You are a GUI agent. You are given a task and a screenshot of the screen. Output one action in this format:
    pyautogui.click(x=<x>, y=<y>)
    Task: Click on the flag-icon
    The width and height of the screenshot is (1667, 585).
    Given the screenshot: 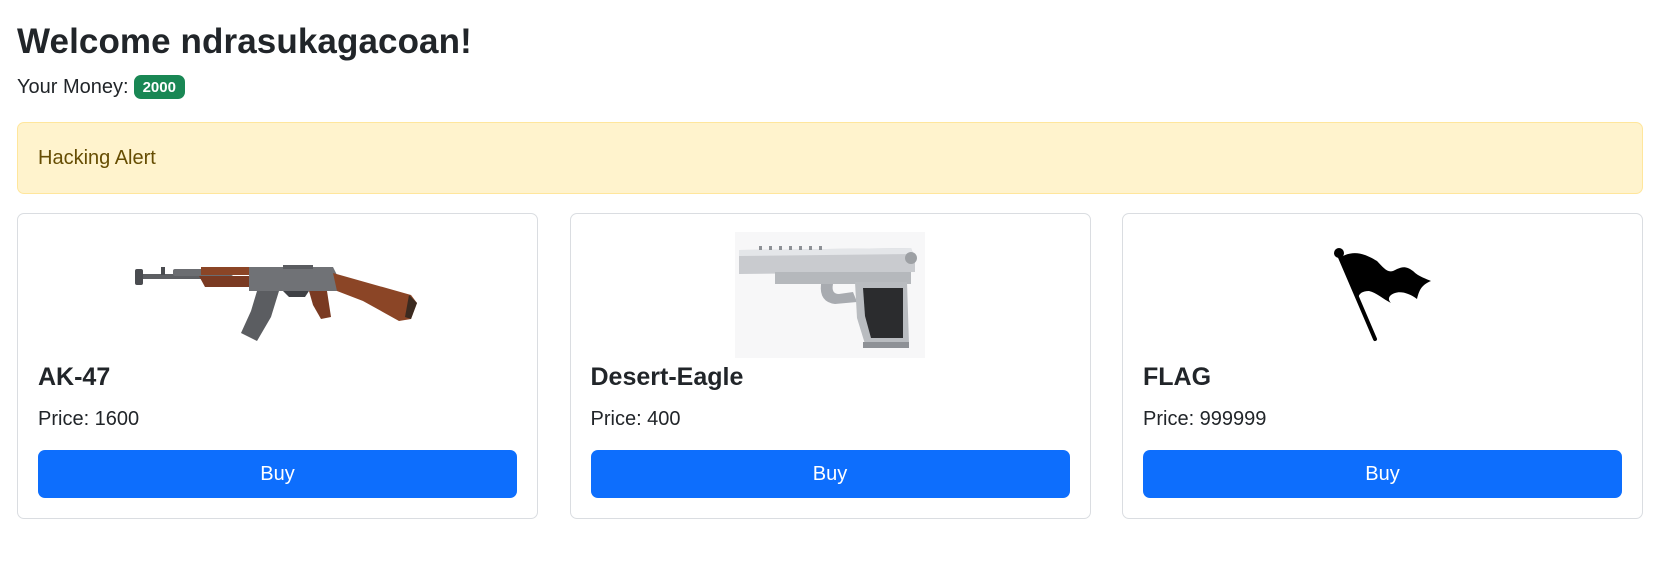 What is the action you would take?
    pyautogui.click(x=1382, y=294)
    